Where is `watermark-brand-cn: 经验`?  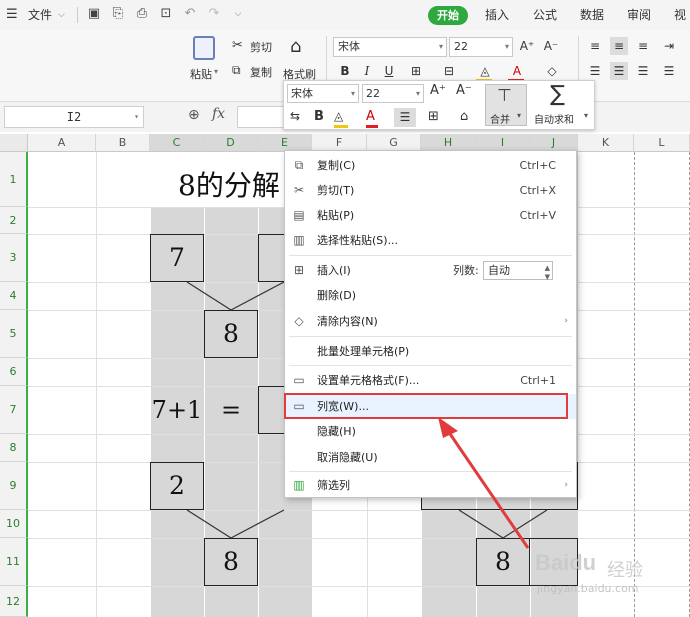 watermark-brand-cn: 经验 is located at coordinates (625, 570).